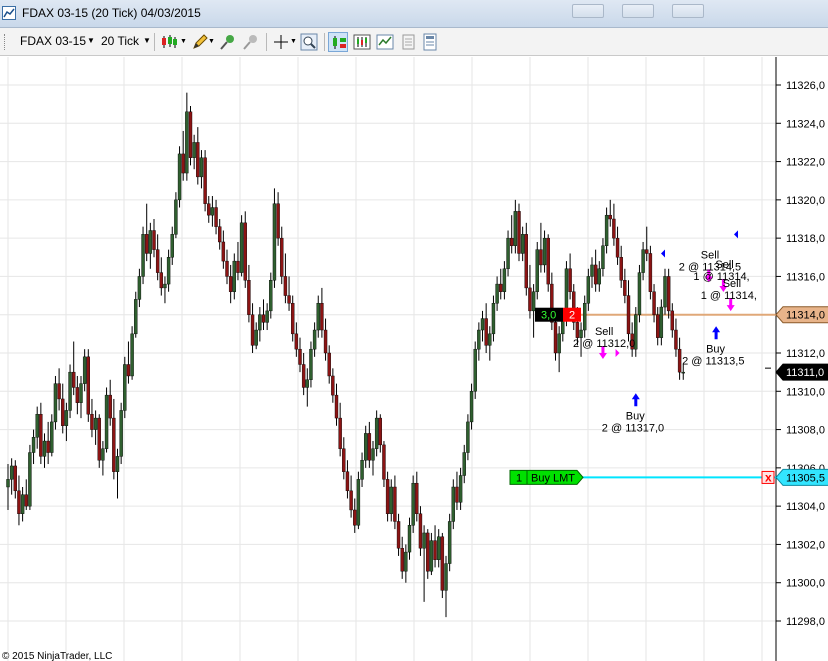 Image resolution: width=828 pixels, height=661 pixels. I want to click on execution-side-label: Sell, so click(724, 265).